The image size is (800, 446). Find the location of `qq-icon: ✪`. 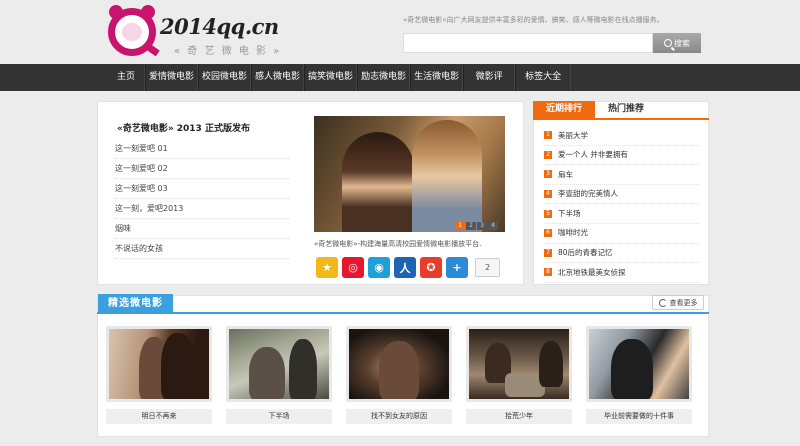

qq-icon: ✪ is located at coordinates (431, 267).